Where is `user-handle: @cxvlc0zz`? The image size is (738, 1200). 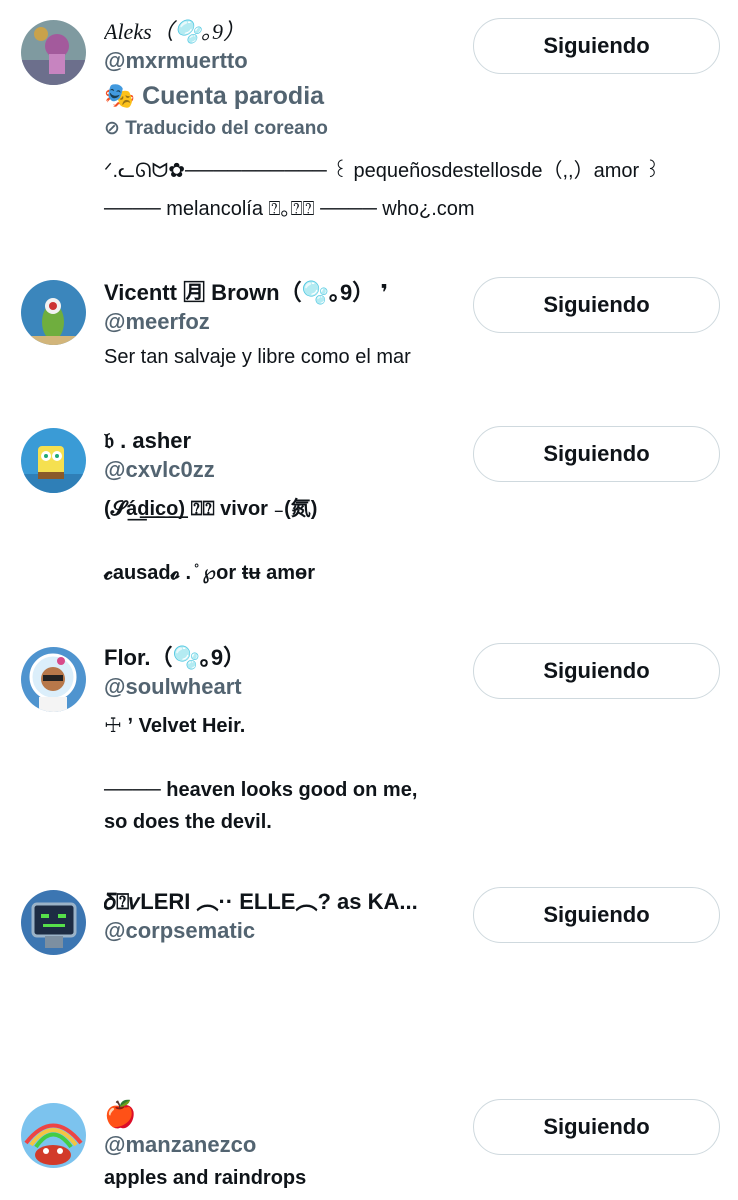
user-handle: @cxvlc0zz is located at coordinates (284, 470).